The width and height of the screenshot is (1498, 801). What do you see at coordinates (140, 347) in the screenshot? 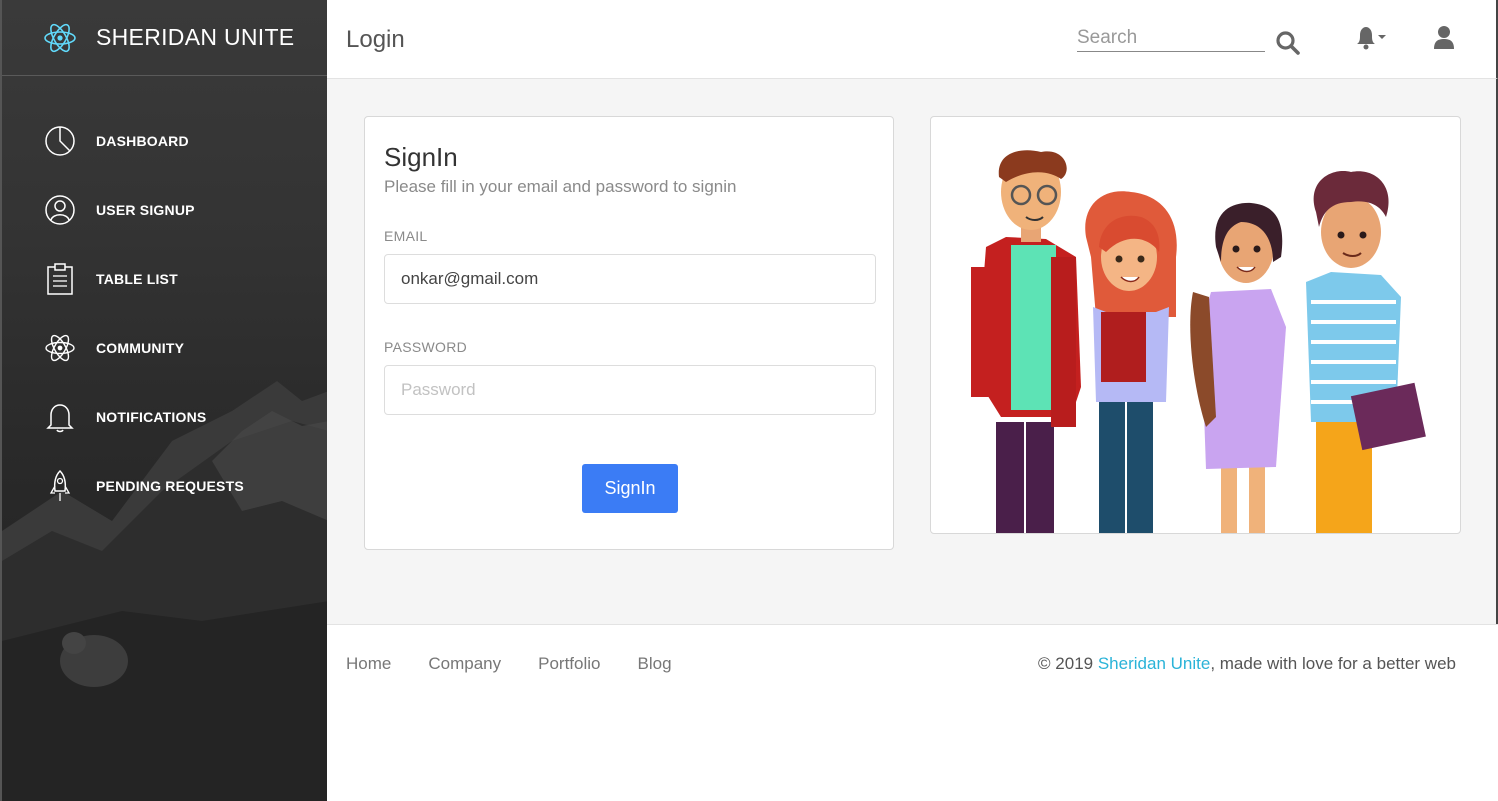
I see `sidebar-item-label: COMMUNITY` at bounding box center [140, 347].